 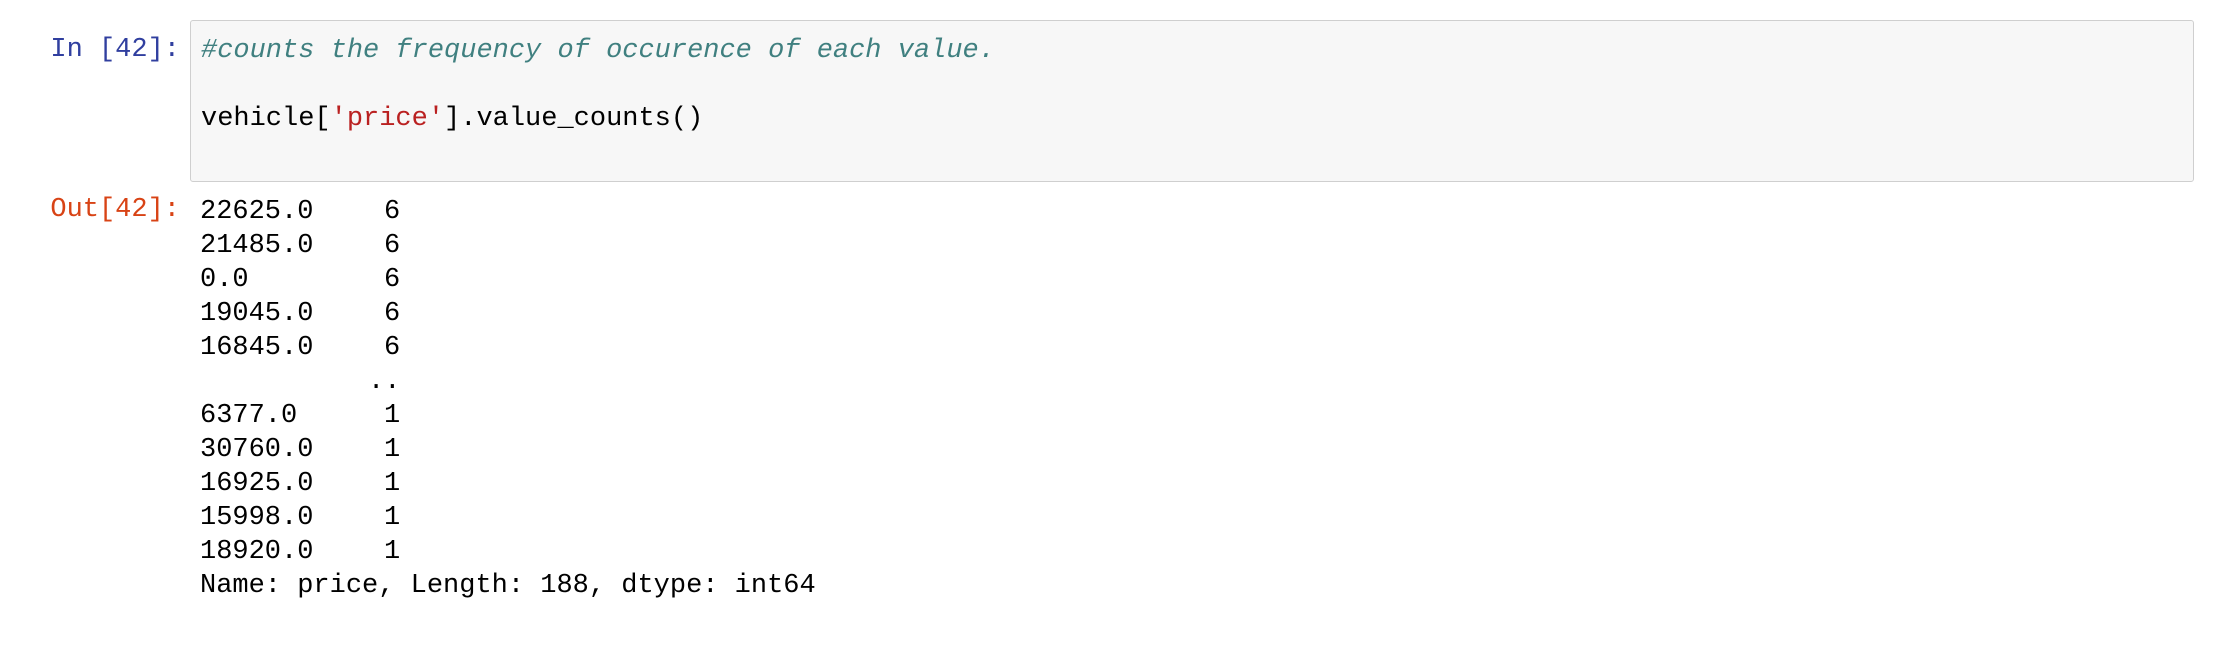 I want to click on output-row: 21485.0 6, so click(x=950, y=246).